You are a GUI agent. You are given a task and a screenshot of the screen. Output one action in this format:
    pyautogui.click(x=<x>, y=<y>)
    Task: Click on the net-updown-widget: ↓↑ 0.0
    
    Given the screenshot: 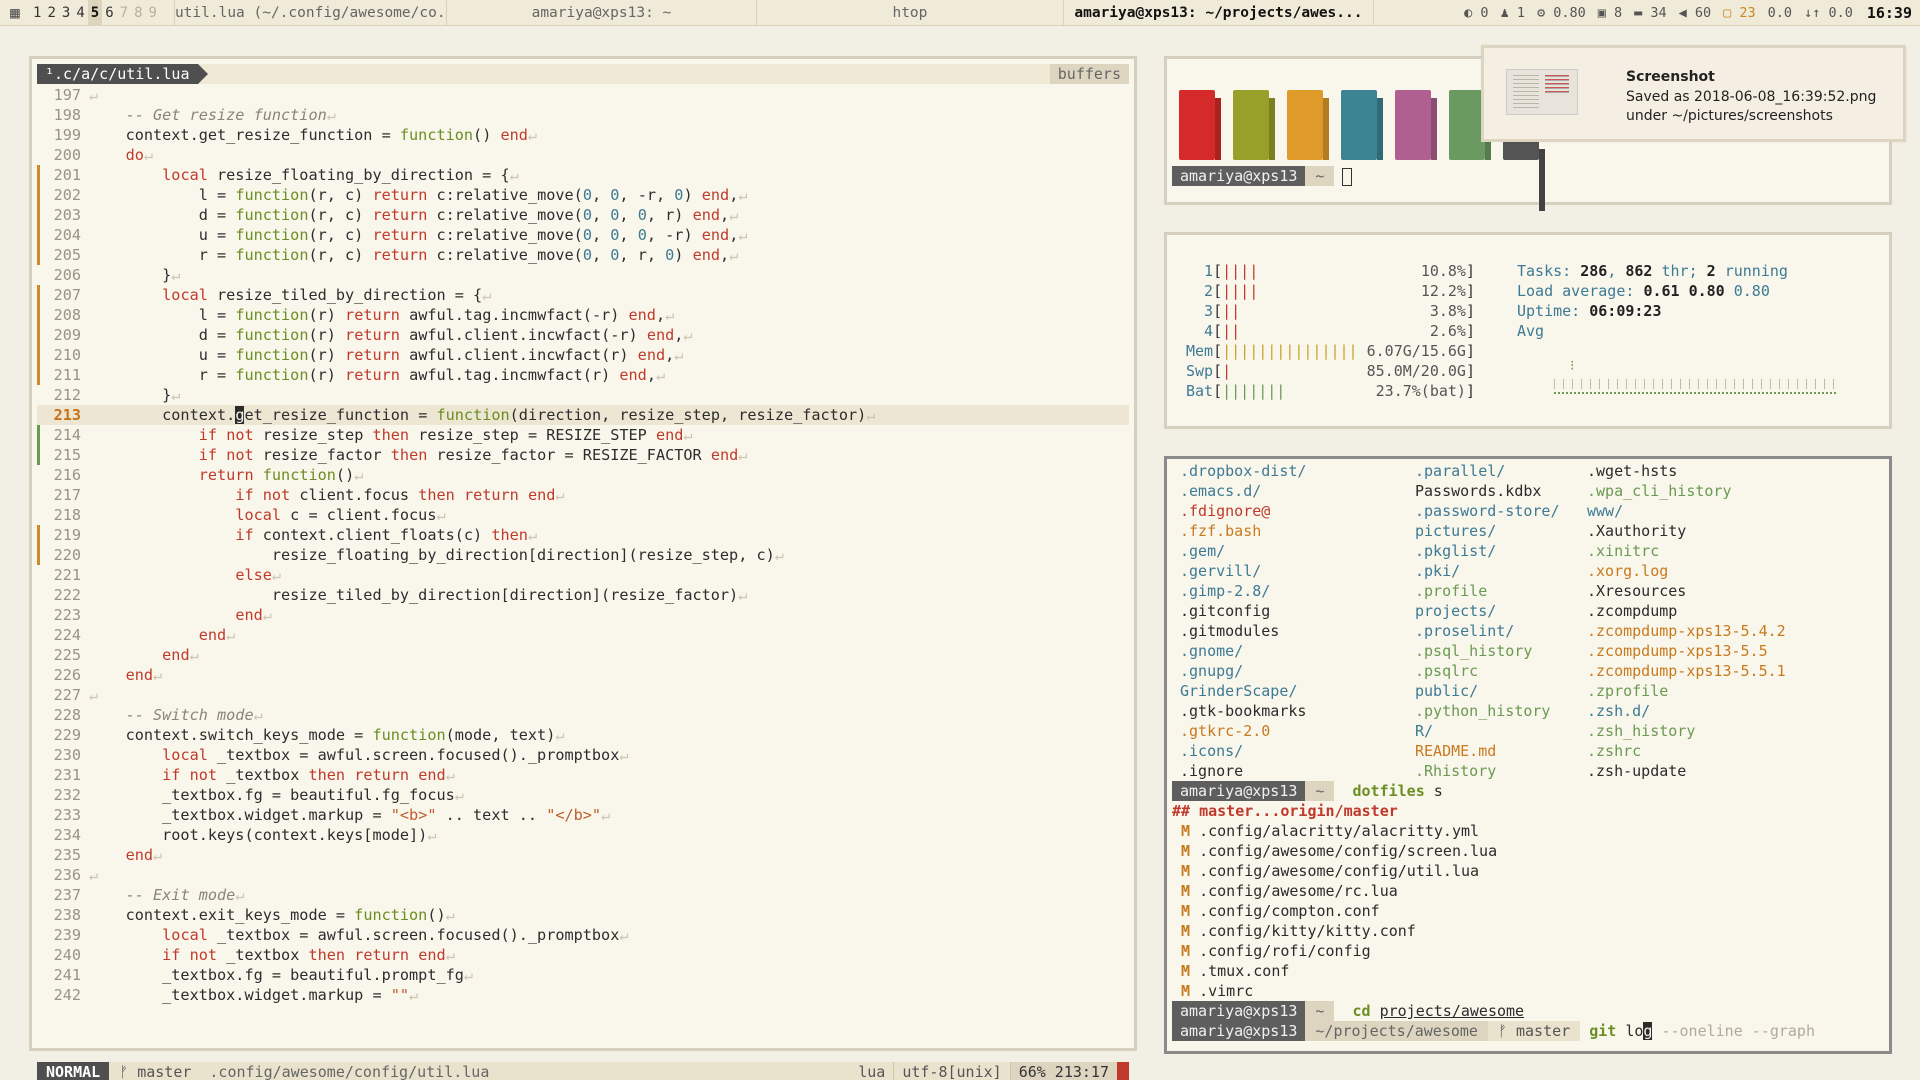 What is the action you would take?
    pyautogui.click(x=1828, y=13)
    